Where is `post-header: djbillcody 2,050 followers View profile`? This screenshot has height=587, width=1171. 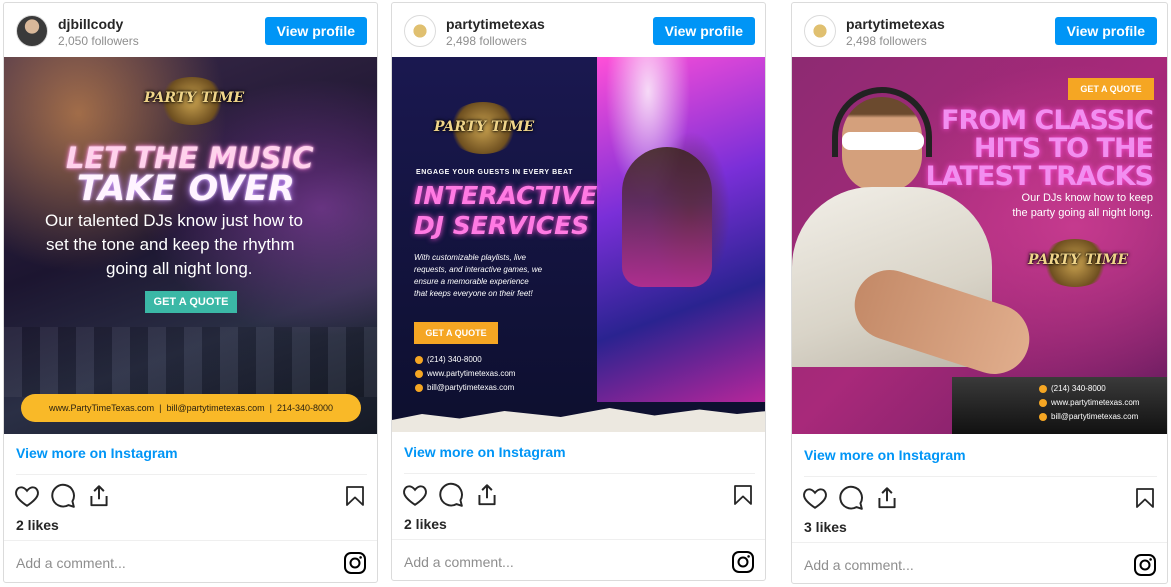 post-header: djbillcody 2,050 followers View profile is located at coordinates (190, 30).